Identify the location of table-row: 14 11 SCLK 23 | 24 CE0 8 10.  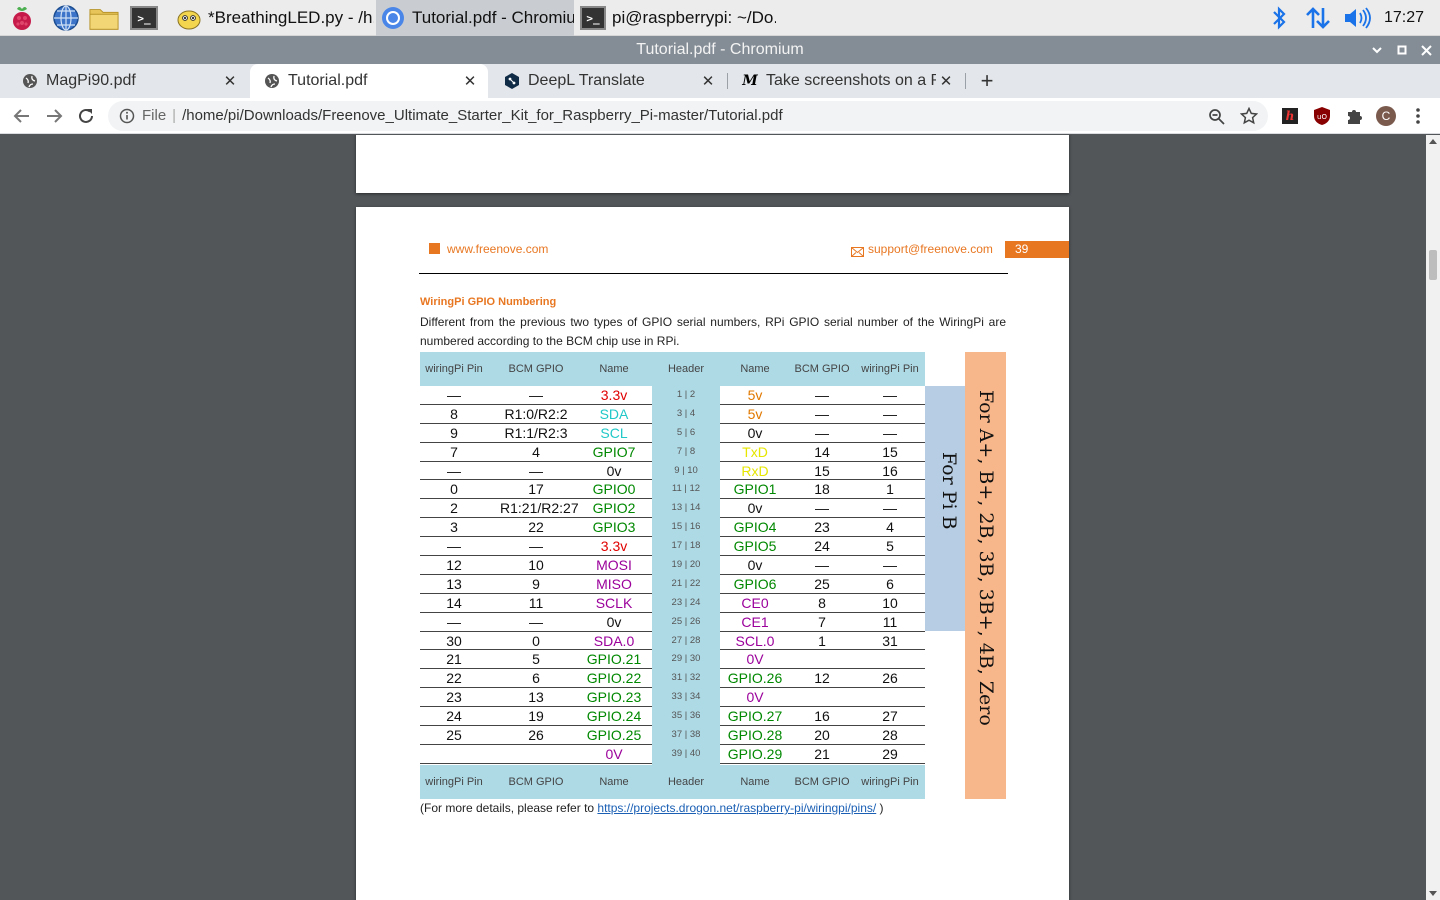
(672, 603).